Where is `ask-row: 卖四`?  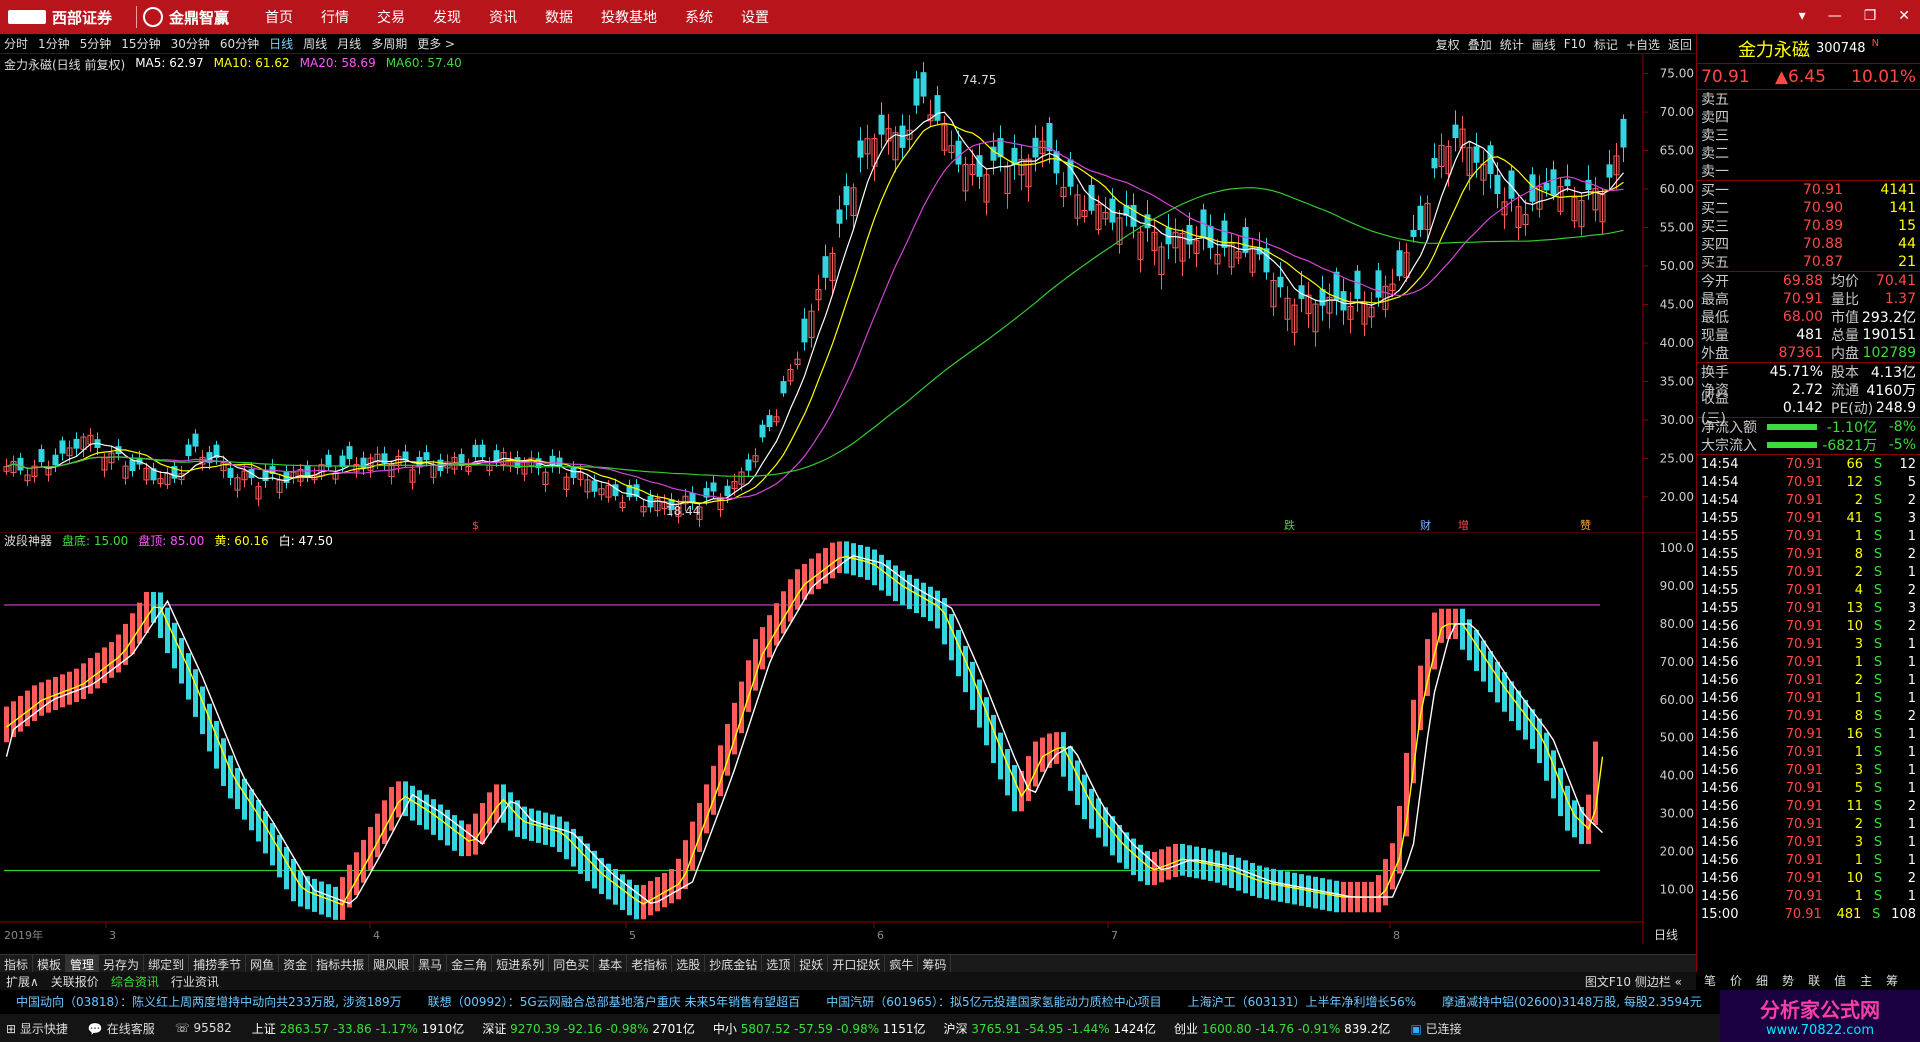 ask-row: 卖四 is located at coordinates (1808, 117).